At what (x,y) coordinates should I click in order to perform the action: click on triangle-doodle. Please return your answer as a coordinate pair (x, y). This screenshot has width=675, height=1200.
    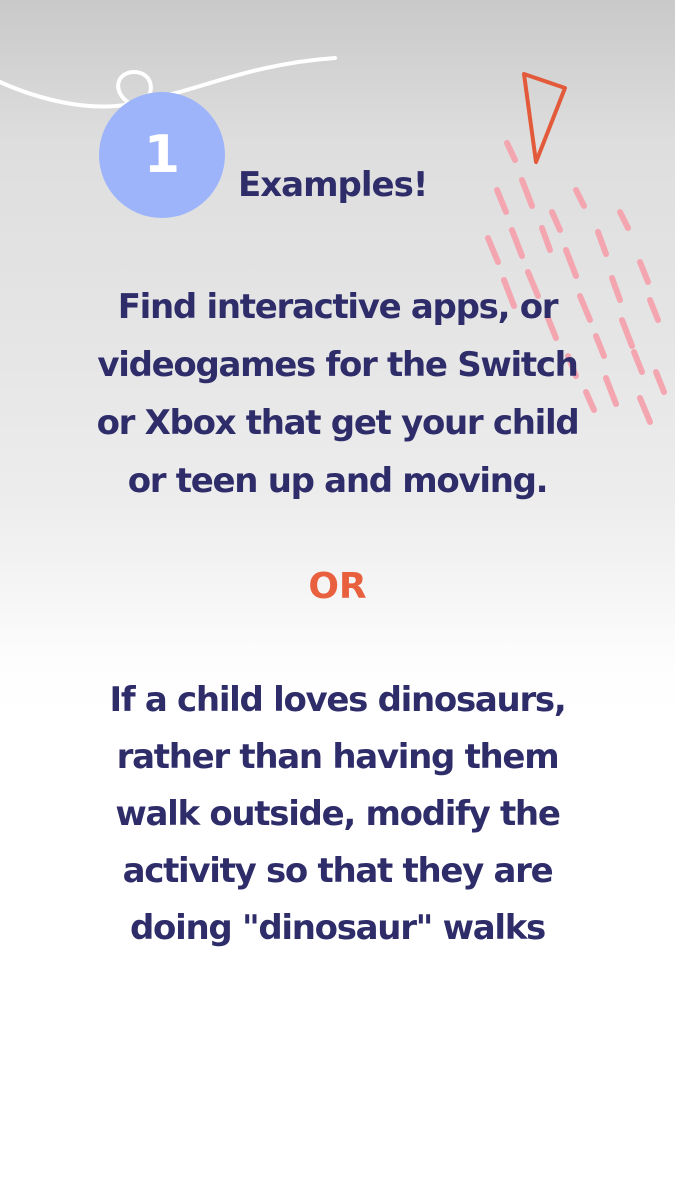
    Looking at the image, I should click on (544, 118).